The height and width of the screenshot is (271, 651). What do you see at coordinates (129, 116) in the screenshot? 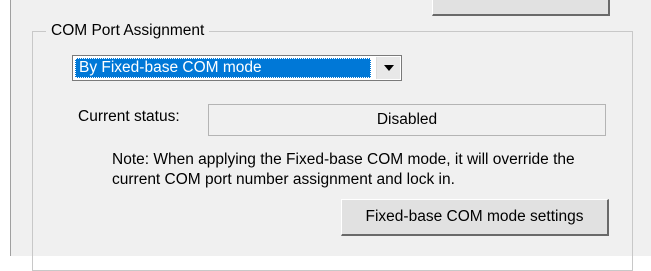
I see `current-status-label: Current status:` at bounding box center [129, 116].